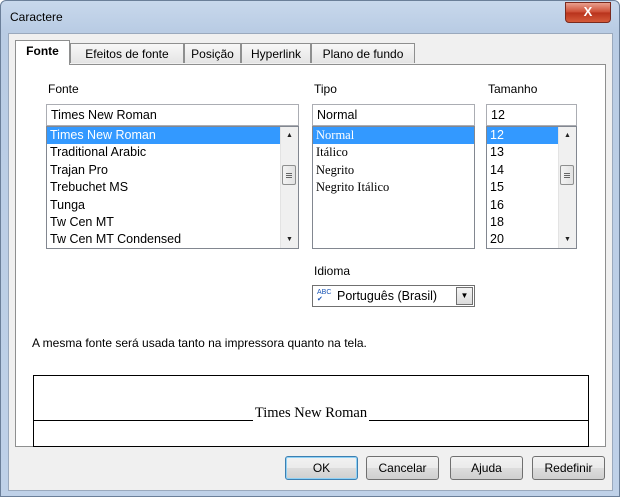 This screenshot has width=620, height=497. What do you see at coordinates (276, 53) in the screenshot?
I see `tab-hyperlink: Hyperlink` at bounding box center [276, 53].